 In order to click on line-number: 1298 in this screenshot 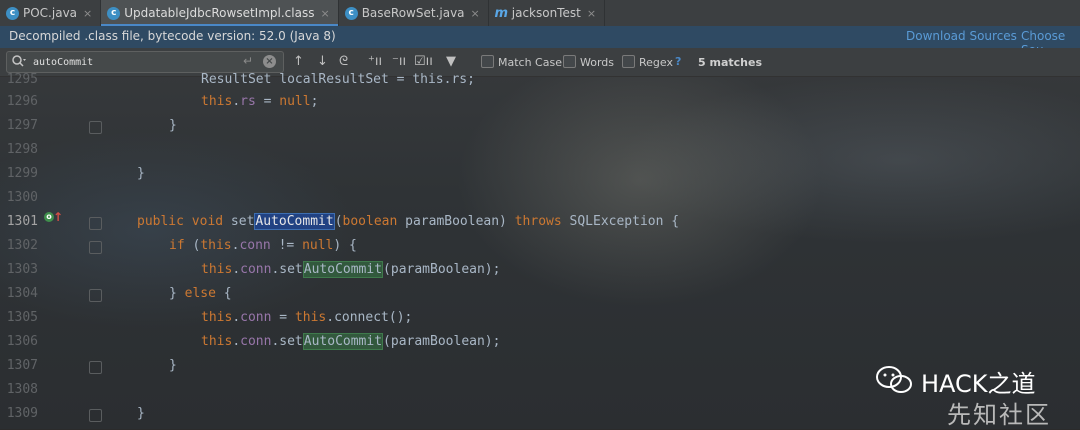, I will do `click(22, 149)`.